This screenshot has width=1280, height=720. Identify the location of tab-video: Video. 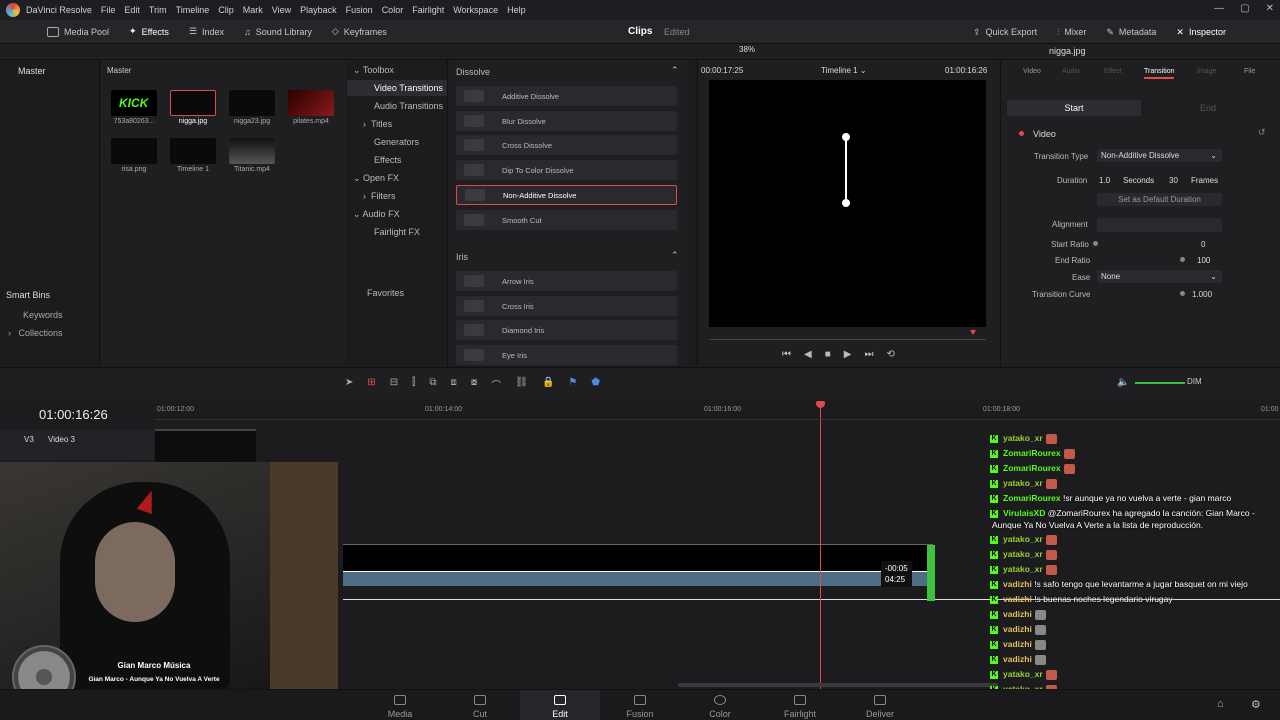
(1032, 71).